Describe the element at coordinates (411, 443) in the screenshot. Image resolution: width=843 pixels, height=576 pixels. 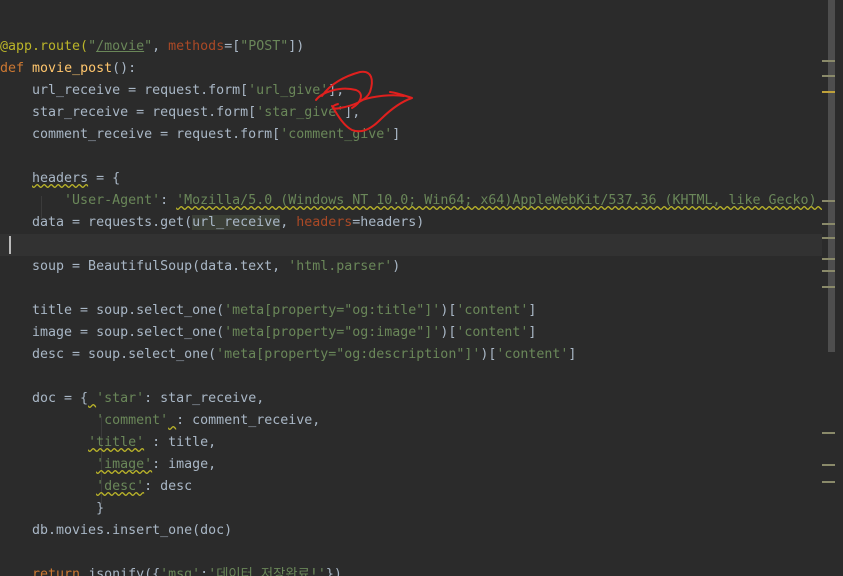
I see `code-line-doc-title: 'title' : title,` at that location.